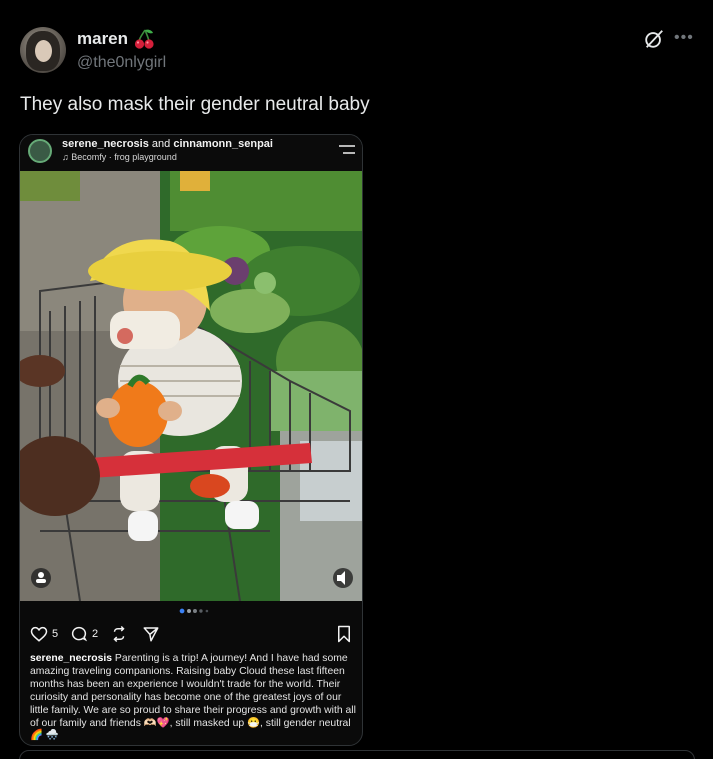  What do you see at coordinates (39, 634) in the screenshot?
I see `heart-icon` at bounding box center [39, 634].